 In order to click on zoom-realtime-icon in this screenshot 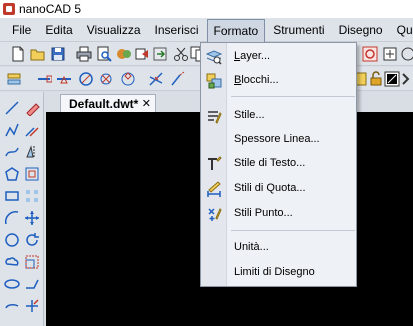, I will do `click(406, 54)`.